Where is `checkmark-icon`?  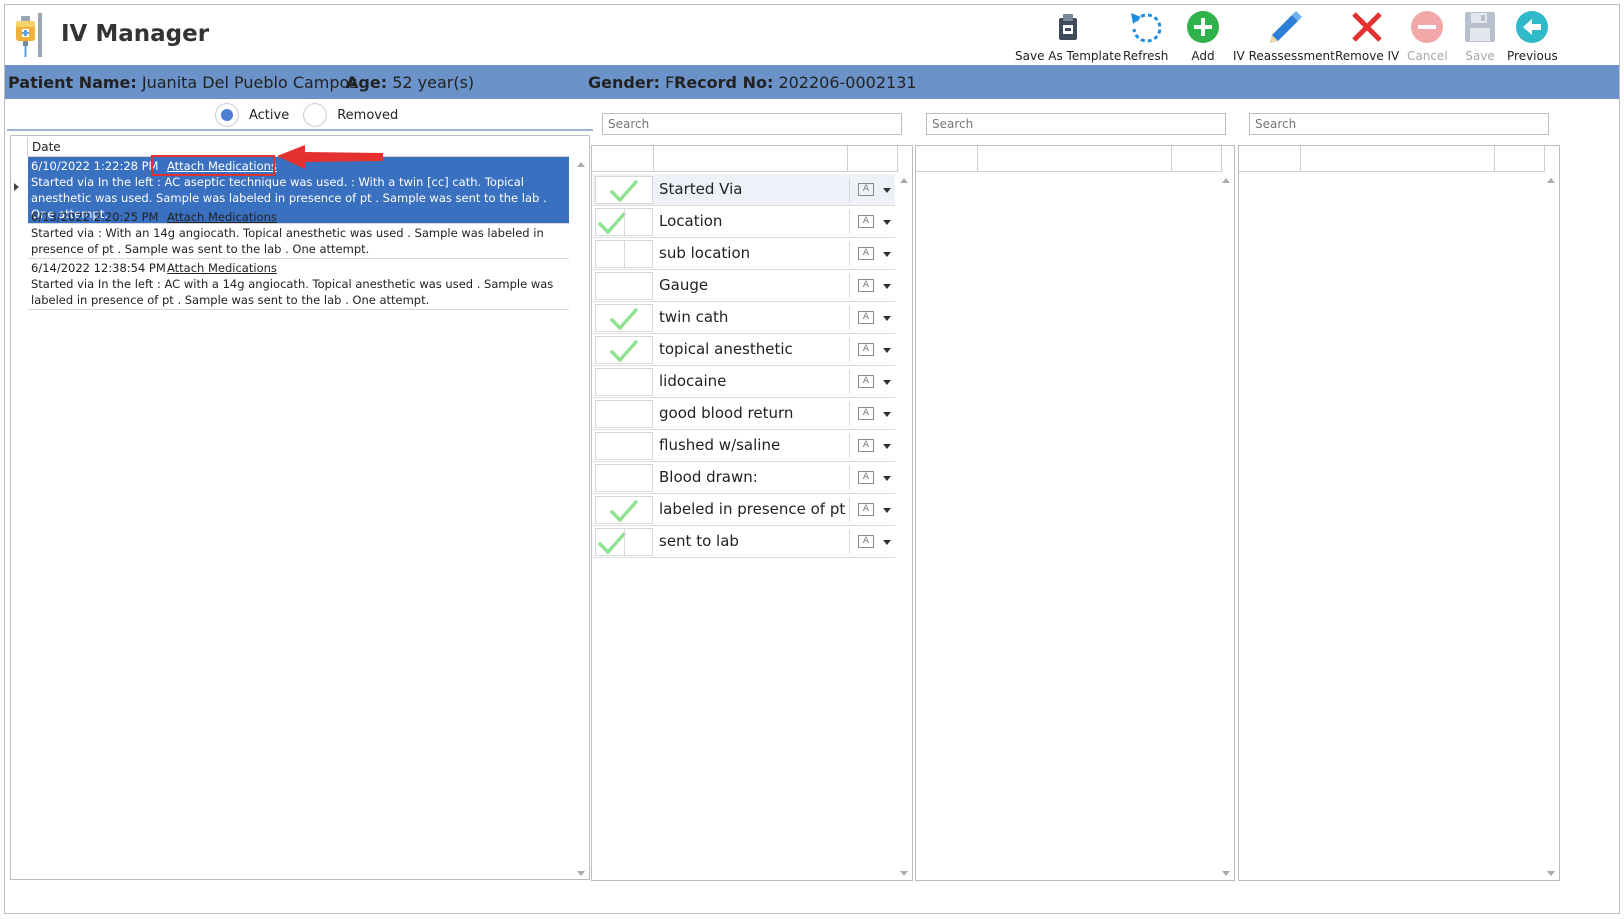
checkmark-icon is located at coordinates (612, 223).